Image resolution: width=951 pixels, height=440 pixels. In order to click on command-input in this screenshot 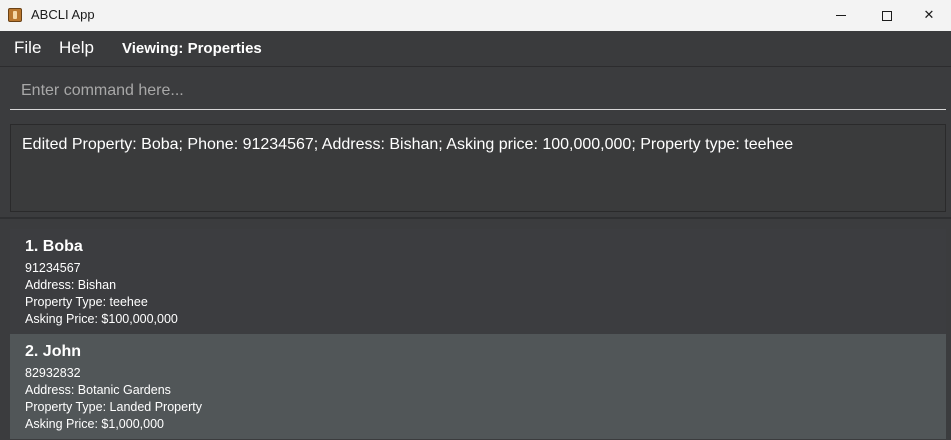, I will do `click(478, 91)`.